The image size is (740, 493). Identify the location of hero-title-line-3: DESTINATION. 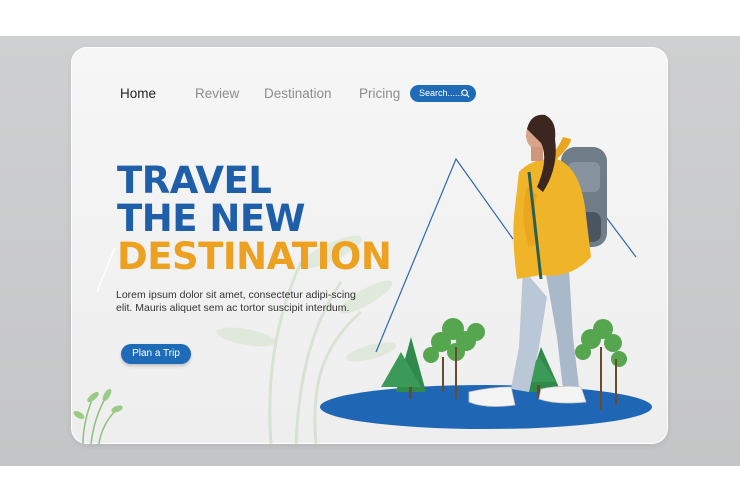
(254, 256).